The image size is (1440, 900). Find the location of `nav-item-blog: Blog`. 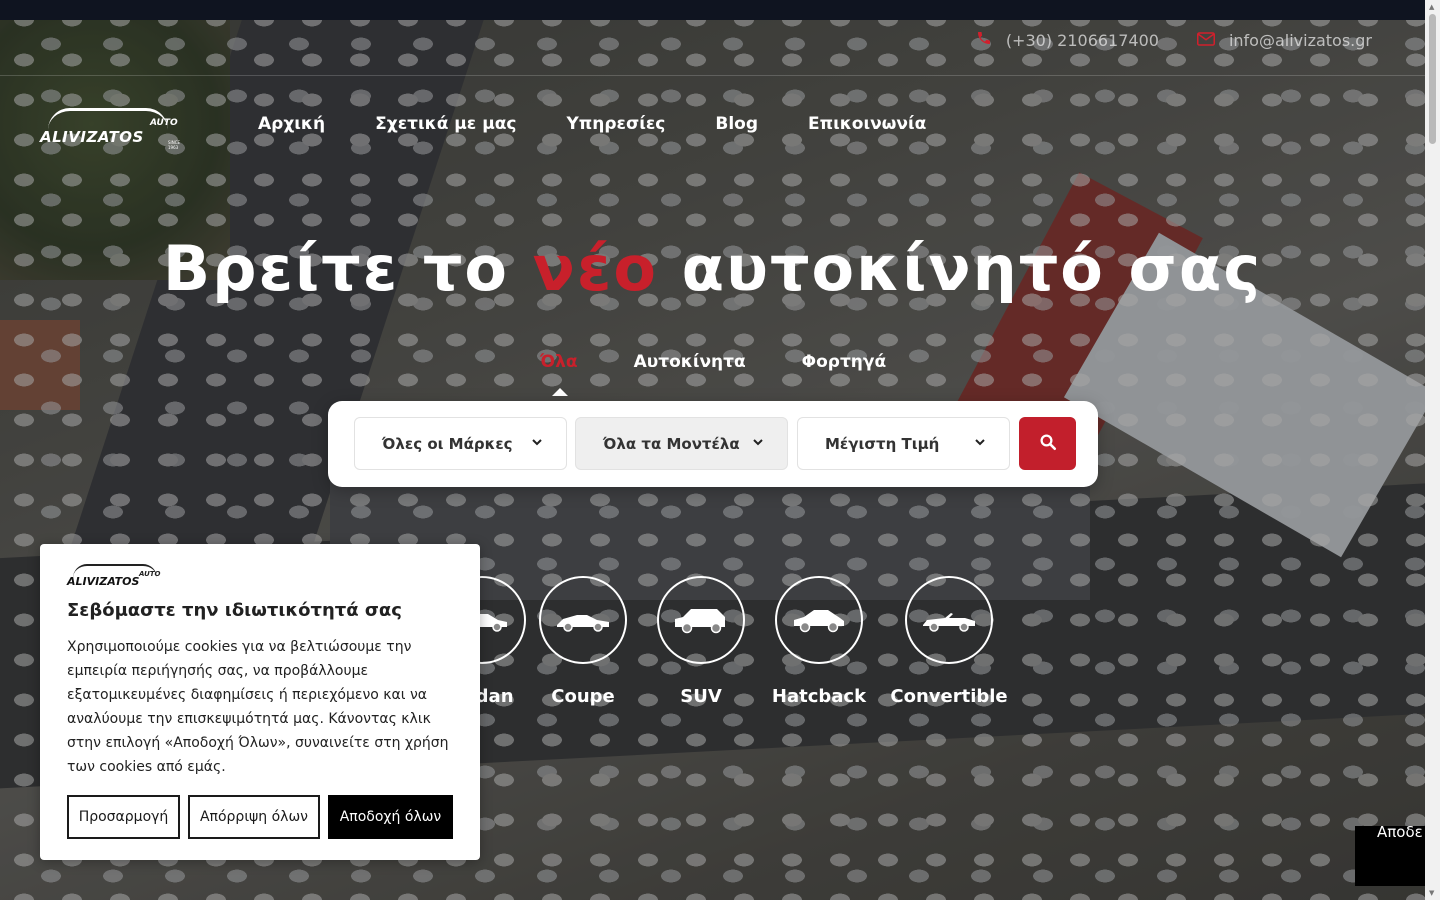

nav-item-blog: Blog is located at coordinates (736, 124).